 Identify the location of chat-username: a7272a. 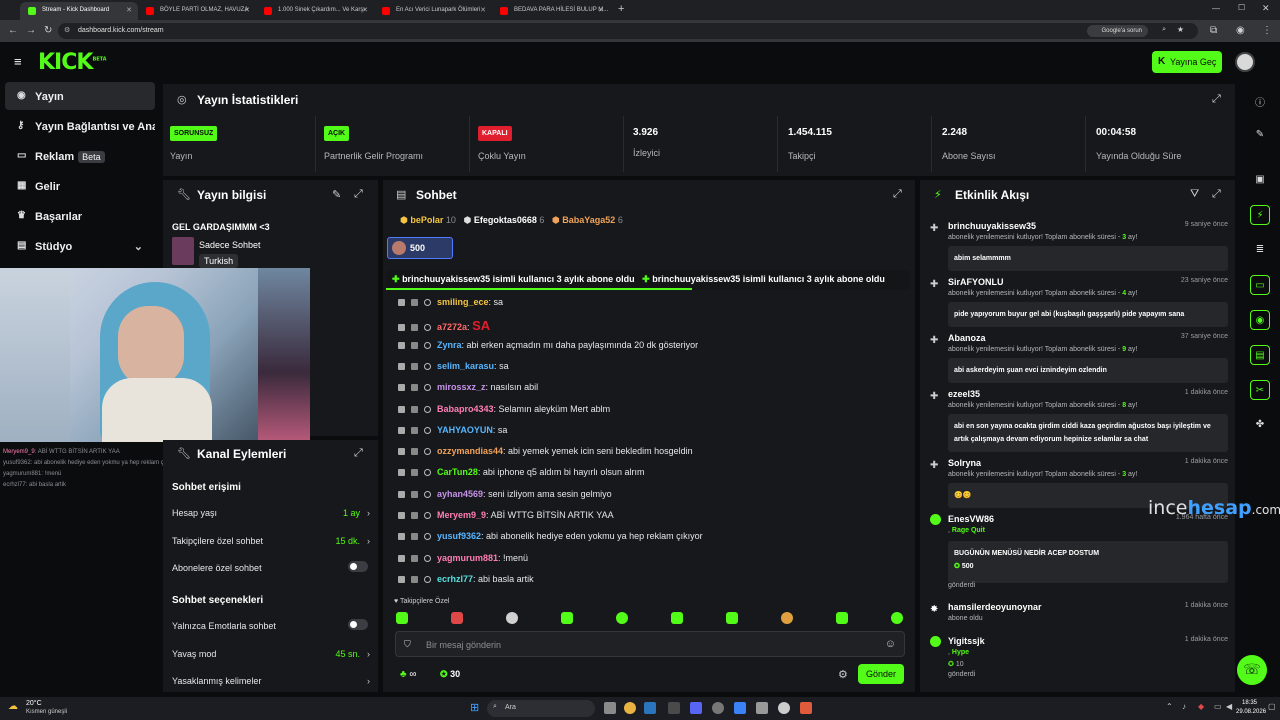
(452, 327).